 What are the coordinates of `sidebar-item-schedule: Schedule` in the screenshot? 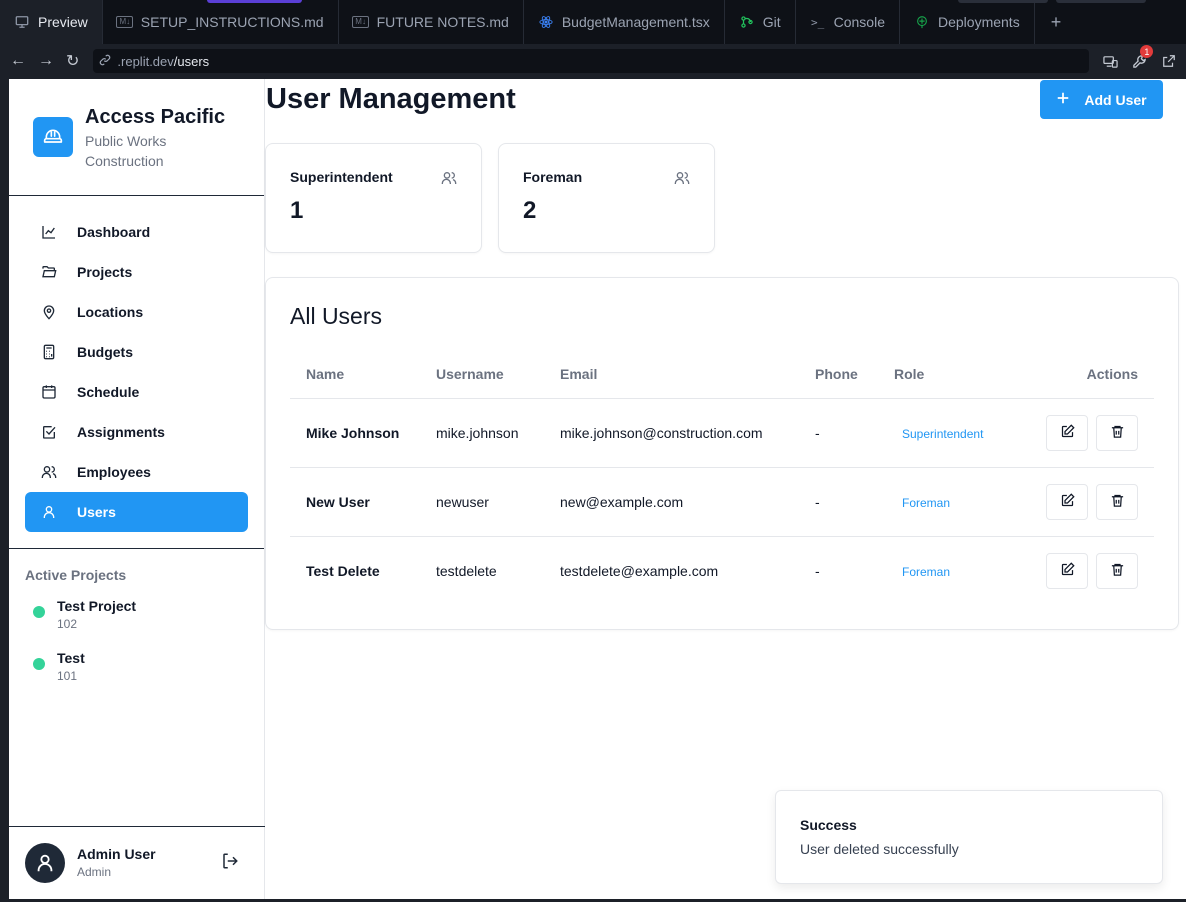 It's located at (136, 392).